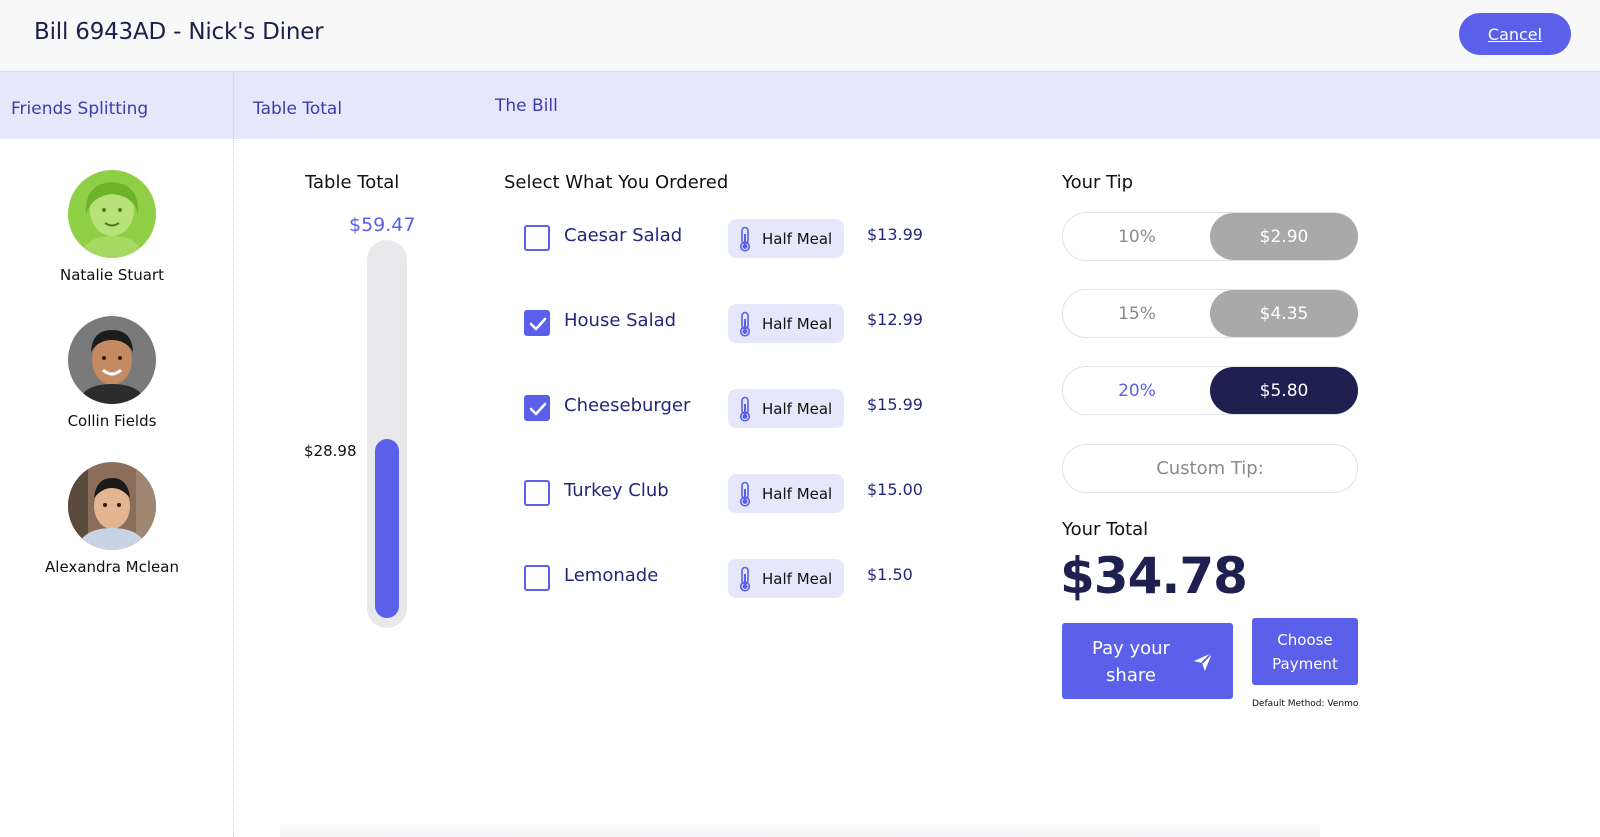  What do you see at coordinates (112, 275) in the screenshot?
I see `friend-name: Natalie Stuart` at bounding box center [112, 275].